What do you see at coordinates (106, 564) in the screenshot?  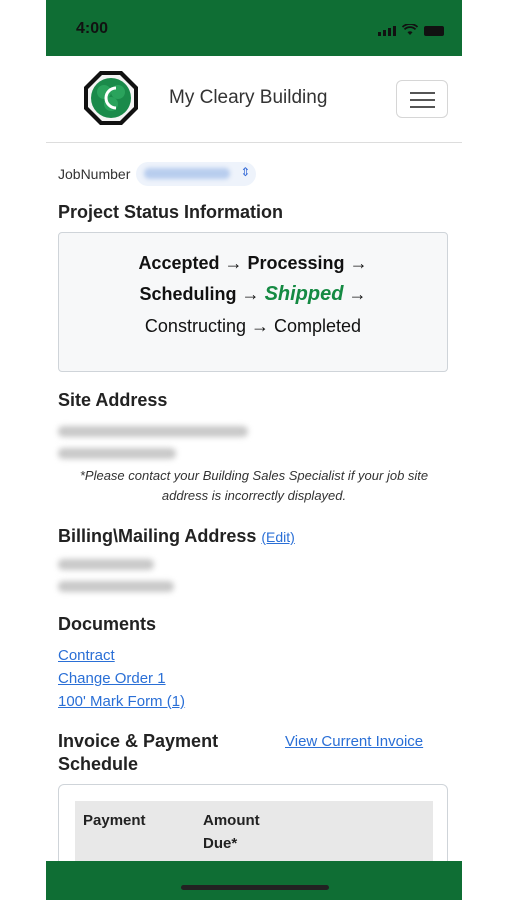 I see `billing-address-line-1-redacted` at bounding box center [106, 564].